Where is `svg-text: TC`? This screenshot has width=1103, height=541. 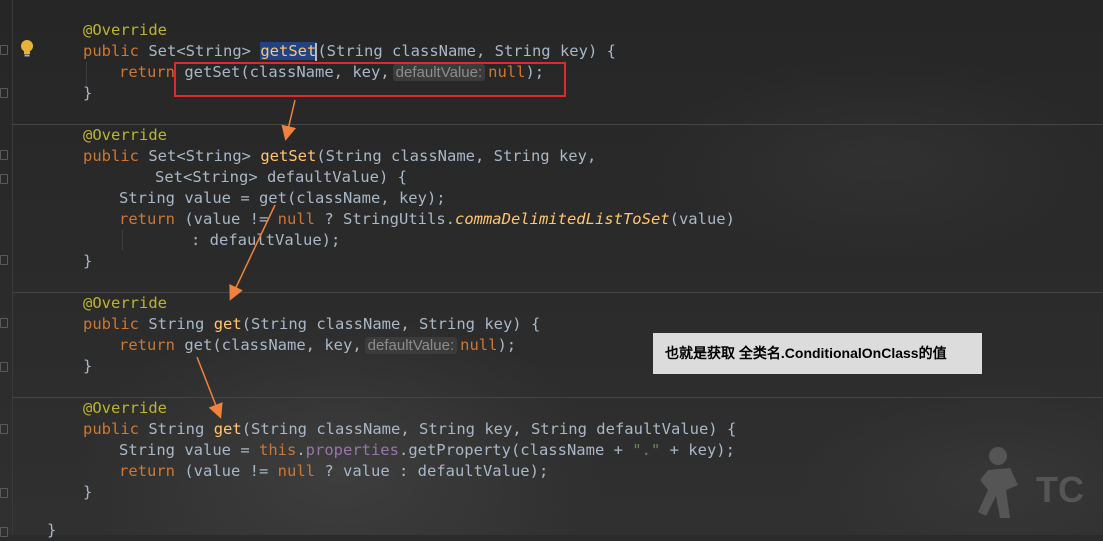 svg-text: TC is located at coordinates (1060, 489).